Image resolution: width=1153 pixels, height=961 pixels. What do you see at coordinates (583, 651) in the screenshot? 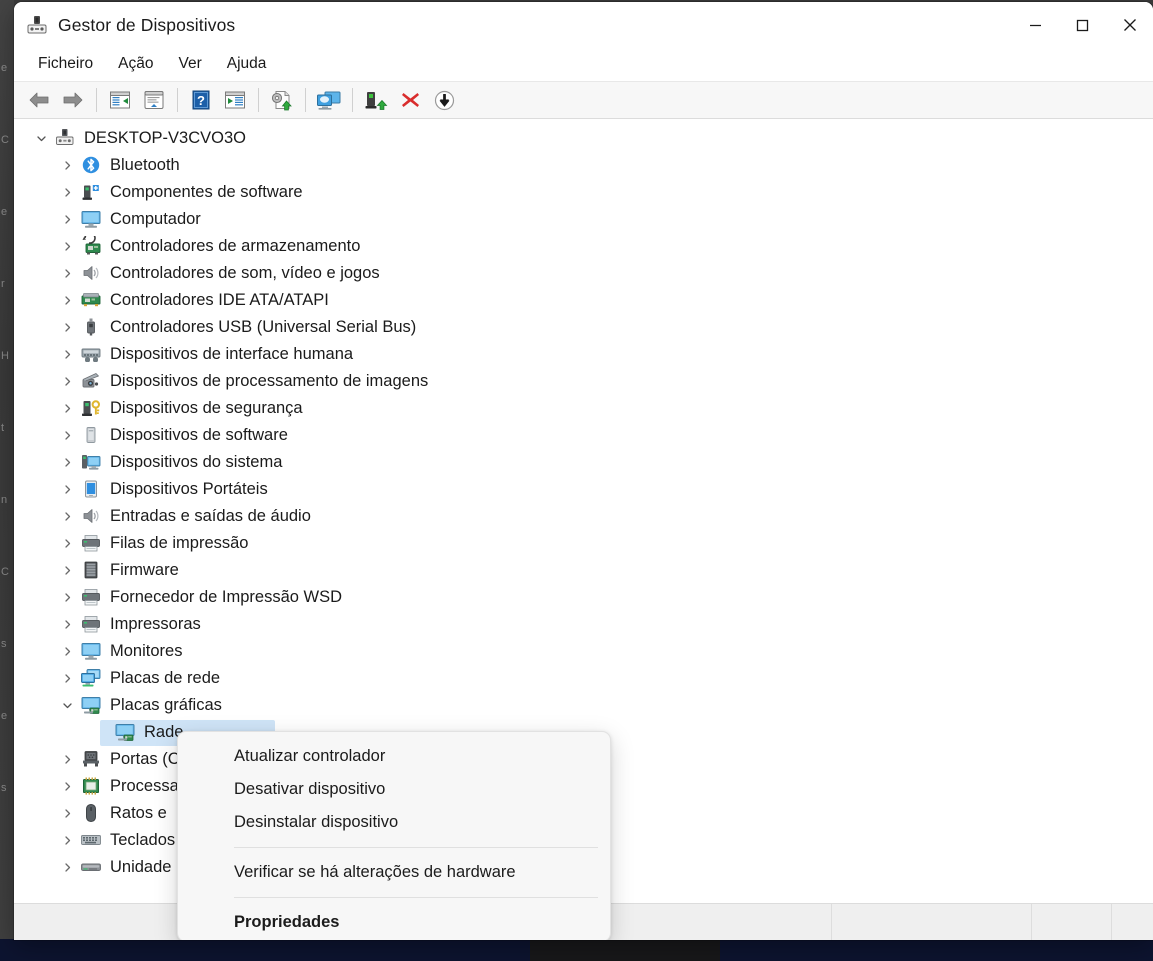
I see `tree-item: Monitores` at bounding box center [583, 651].